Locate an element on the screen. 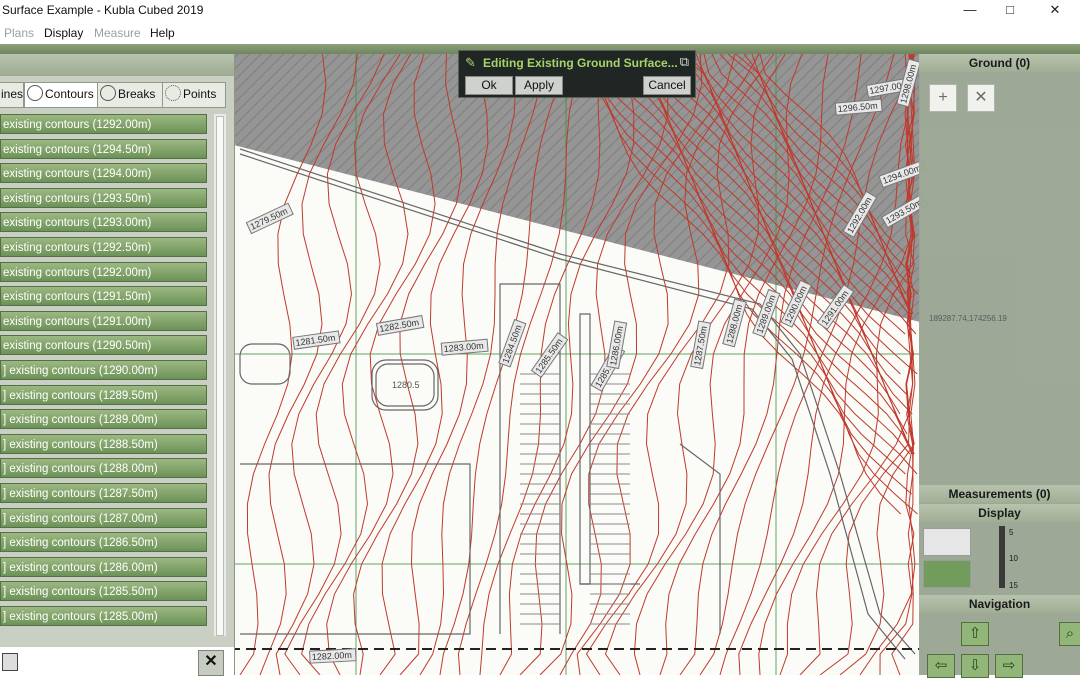 This screenshot has width=1080, height=678. contour-label: 1281.50m is located at coordinates (316, 340).